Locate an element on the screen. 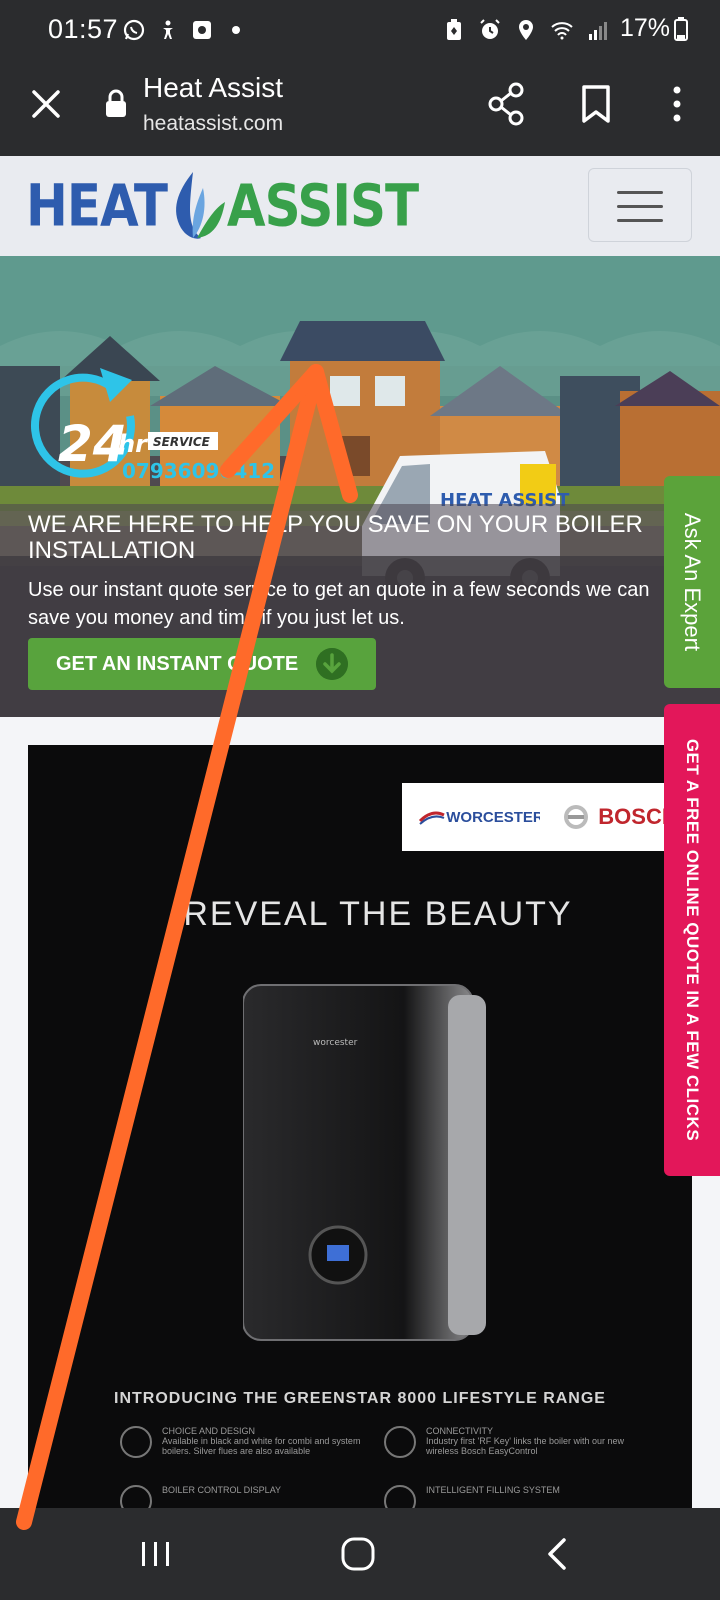  battery-saver-icon is located at coordinates (454, 29).